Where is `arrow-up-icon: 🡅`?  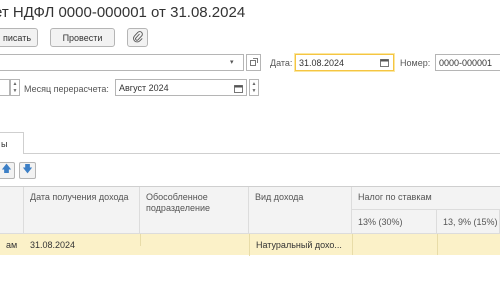 arrow-up-icon: 🡅 is located at coordinates (6, 169).